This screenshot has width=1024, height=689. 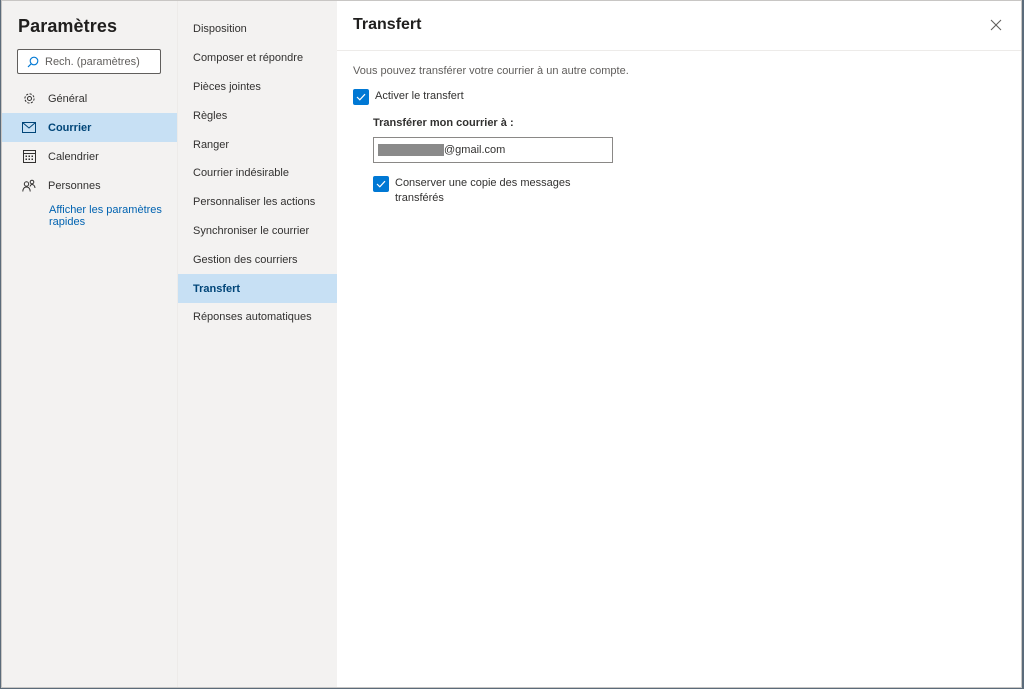 What do you see at coordinates (257, 288) in the screenshot?
I see `mid-nav-item-forwarding: Transfert` at bounding box center [257, 288].